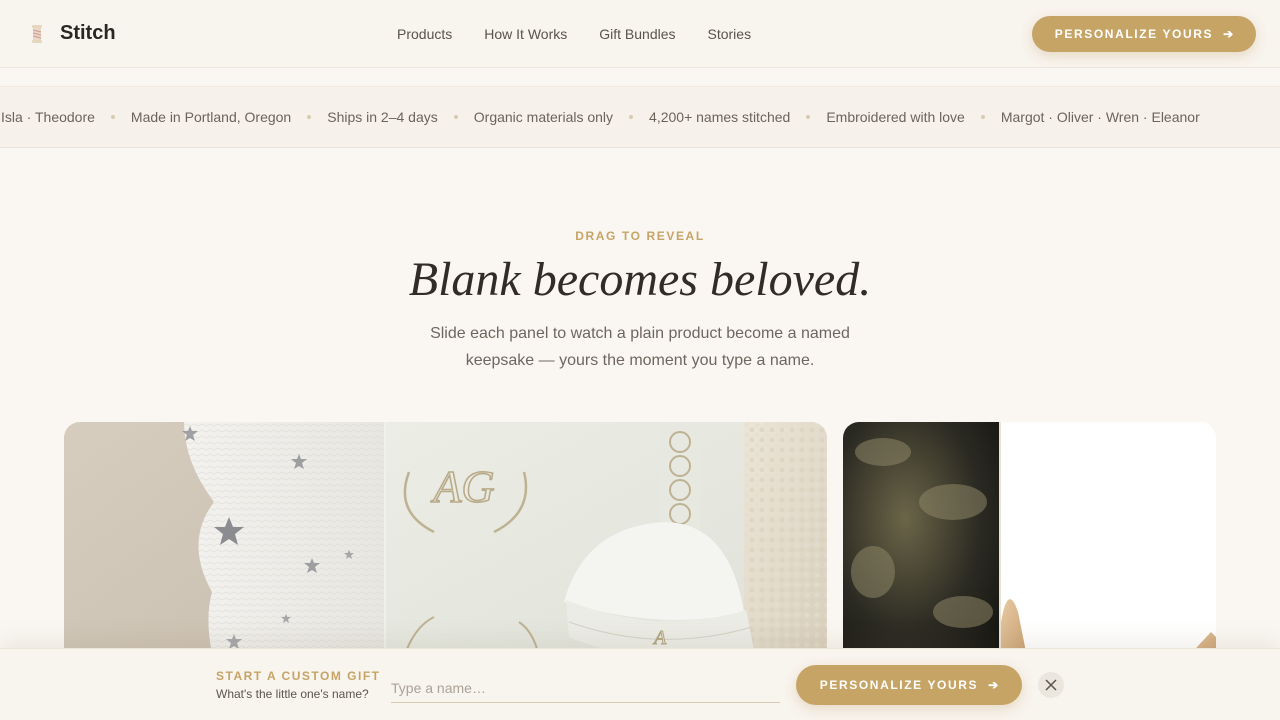 The height and width of the screenshot is (720, 1280). Describe the element at coordinates (211, 117) in the screenshot. I see `marquee-item: Made in Portland, Oregon` at that location.